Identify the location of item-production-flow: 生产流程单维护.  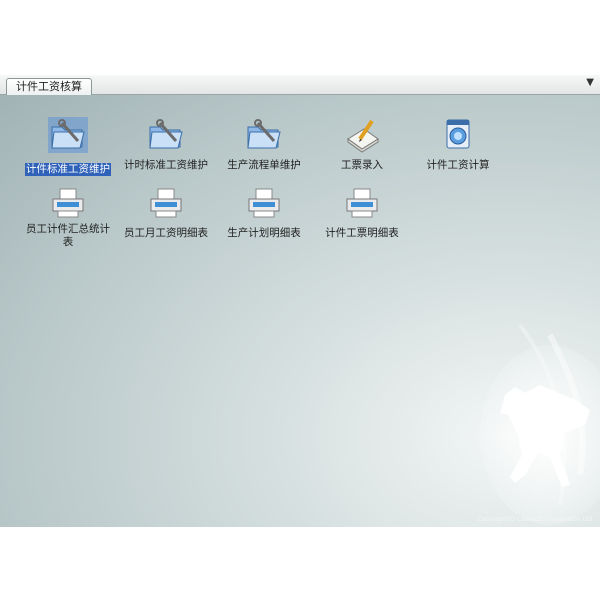
(264, 144).